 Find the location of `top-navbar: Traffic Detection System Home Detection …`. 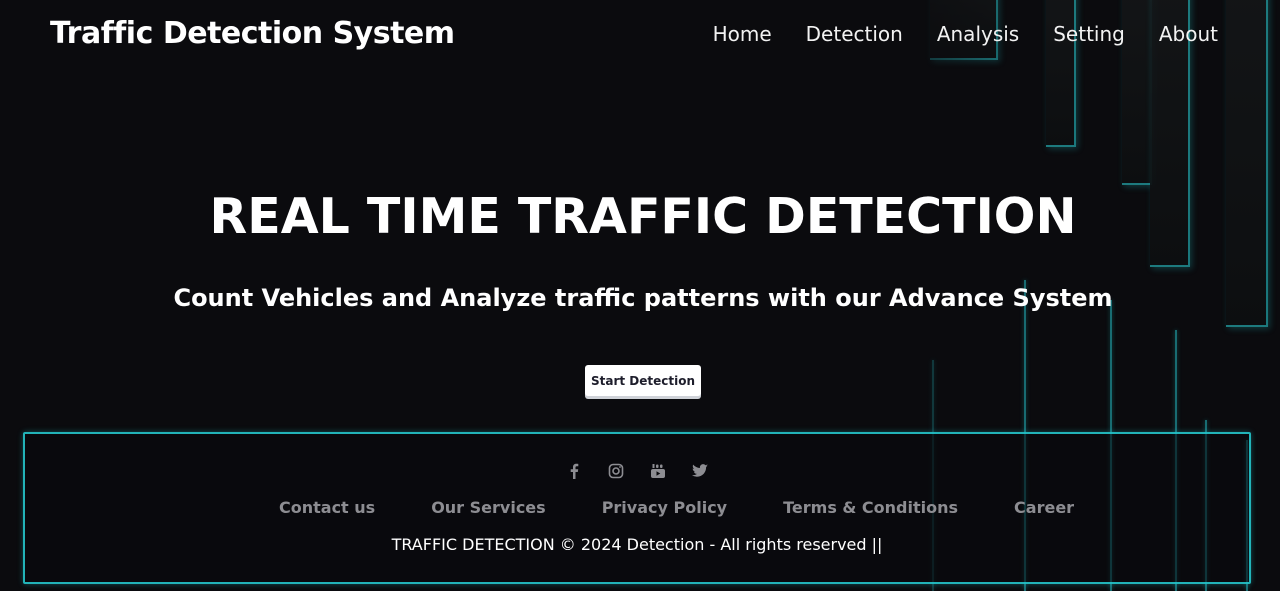

top-navbar: Traffic Detection System Home Detection … is located at coordinates (640, 35).